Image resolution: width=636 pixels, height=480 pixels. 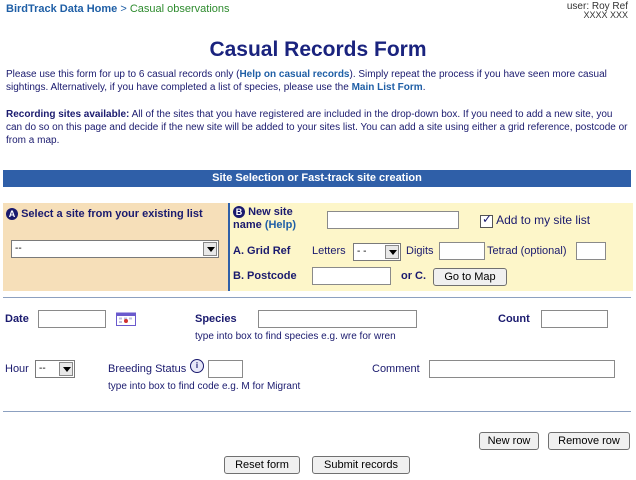 What do you see at coordinates (262, 251) in the screenshot?
I see `grid-ref-label: A. Grid Ref` at bounding box center [262, 251].